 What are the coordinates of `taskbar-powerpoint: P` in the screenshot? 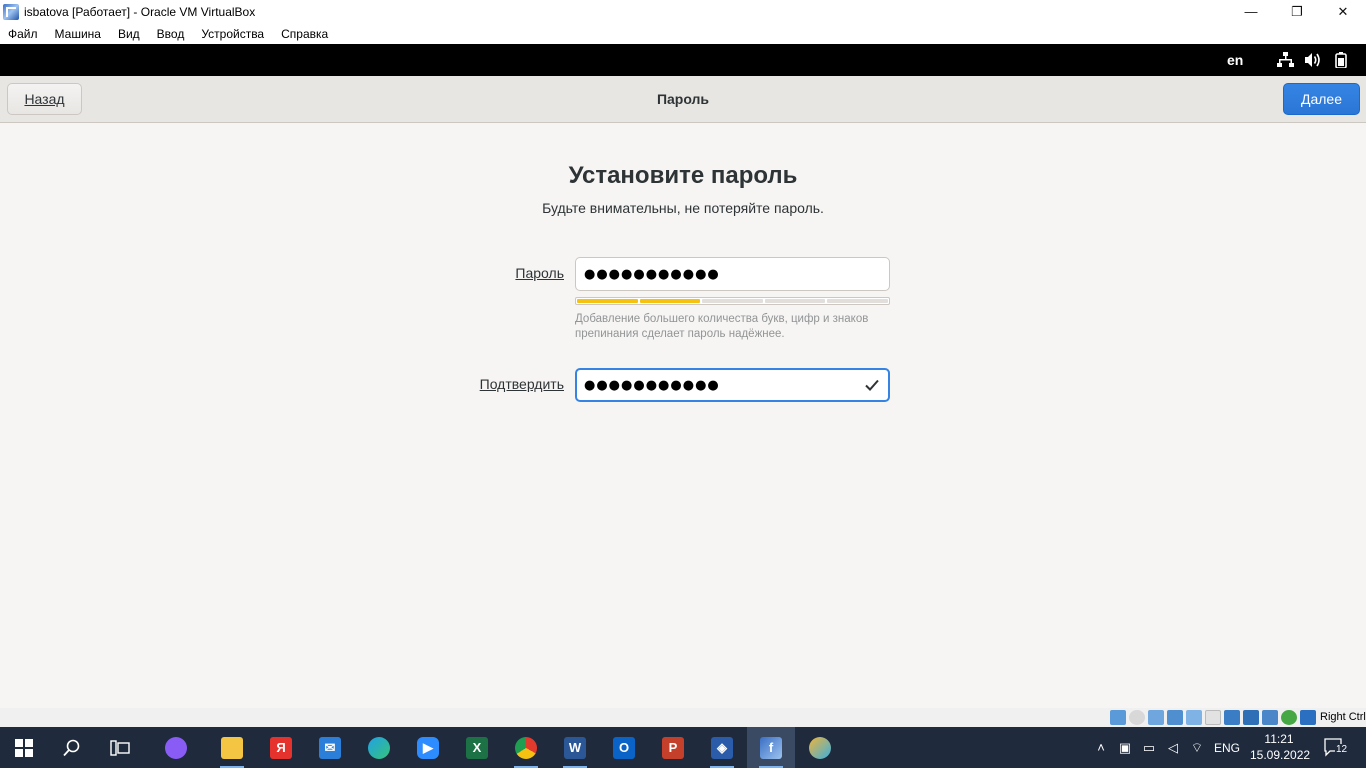 It's located at (673, 747).